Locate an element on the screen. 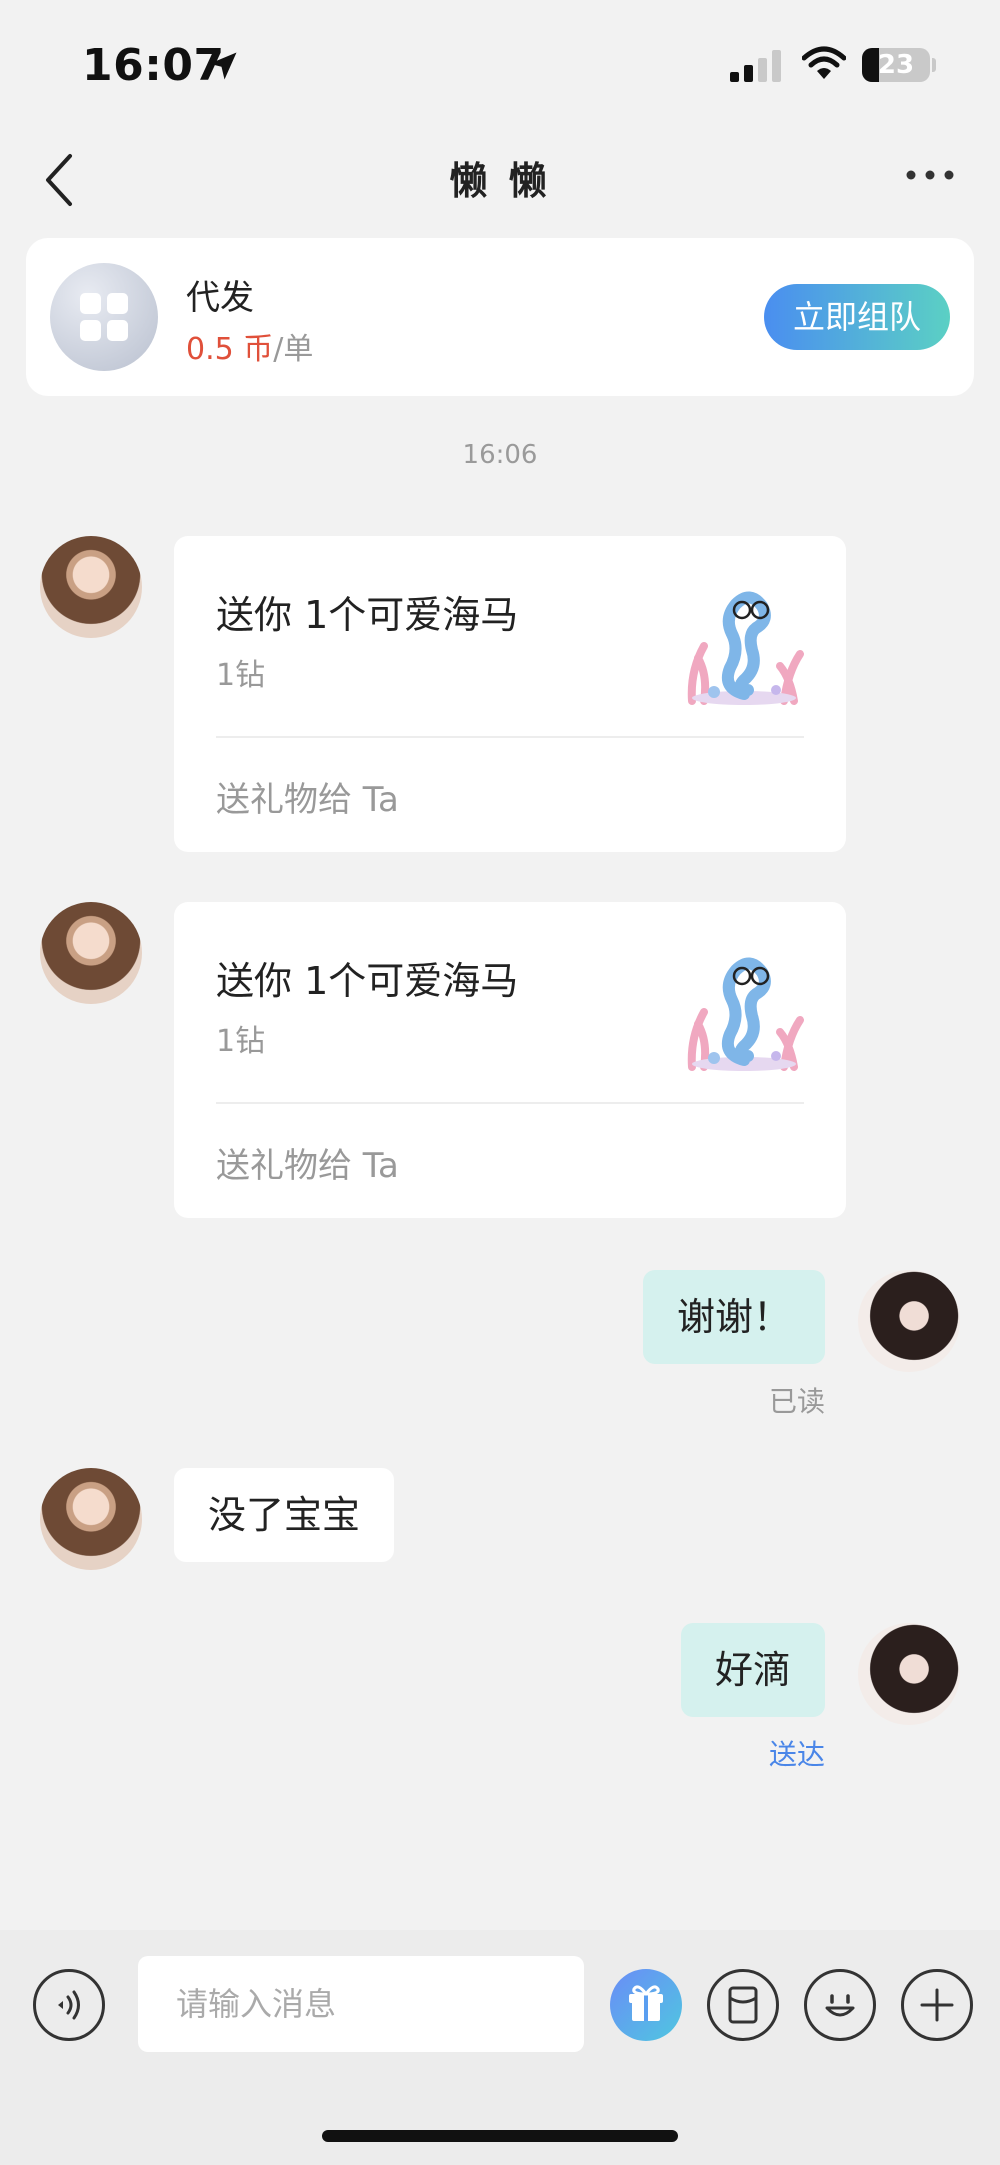 This screenshot has height=2165, width=1000. more-dots-icon is located at coordinates (930, 175).